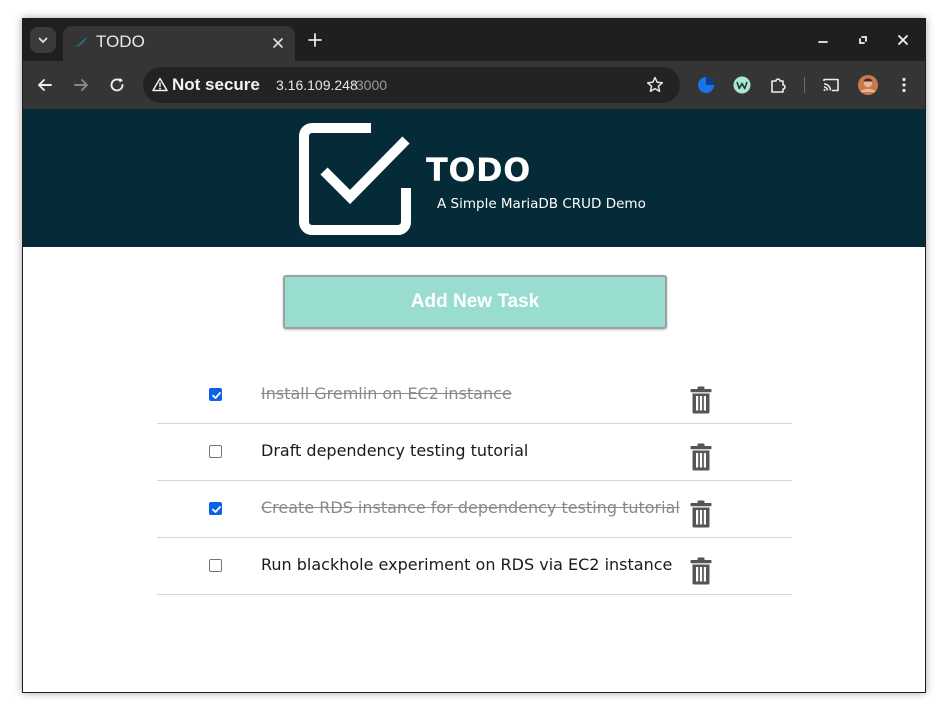  I want to click on close-icon, so click(278, 43).